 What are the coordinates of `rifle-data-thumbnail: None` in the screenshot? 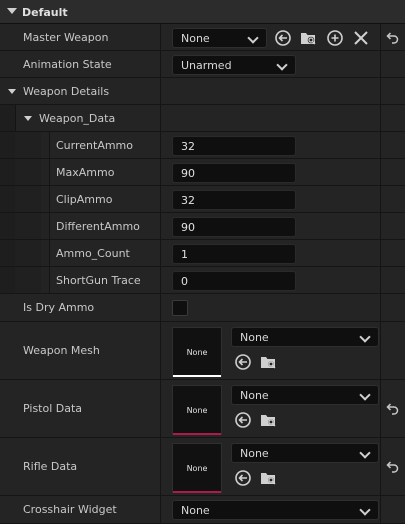 It's located at (197, 468).